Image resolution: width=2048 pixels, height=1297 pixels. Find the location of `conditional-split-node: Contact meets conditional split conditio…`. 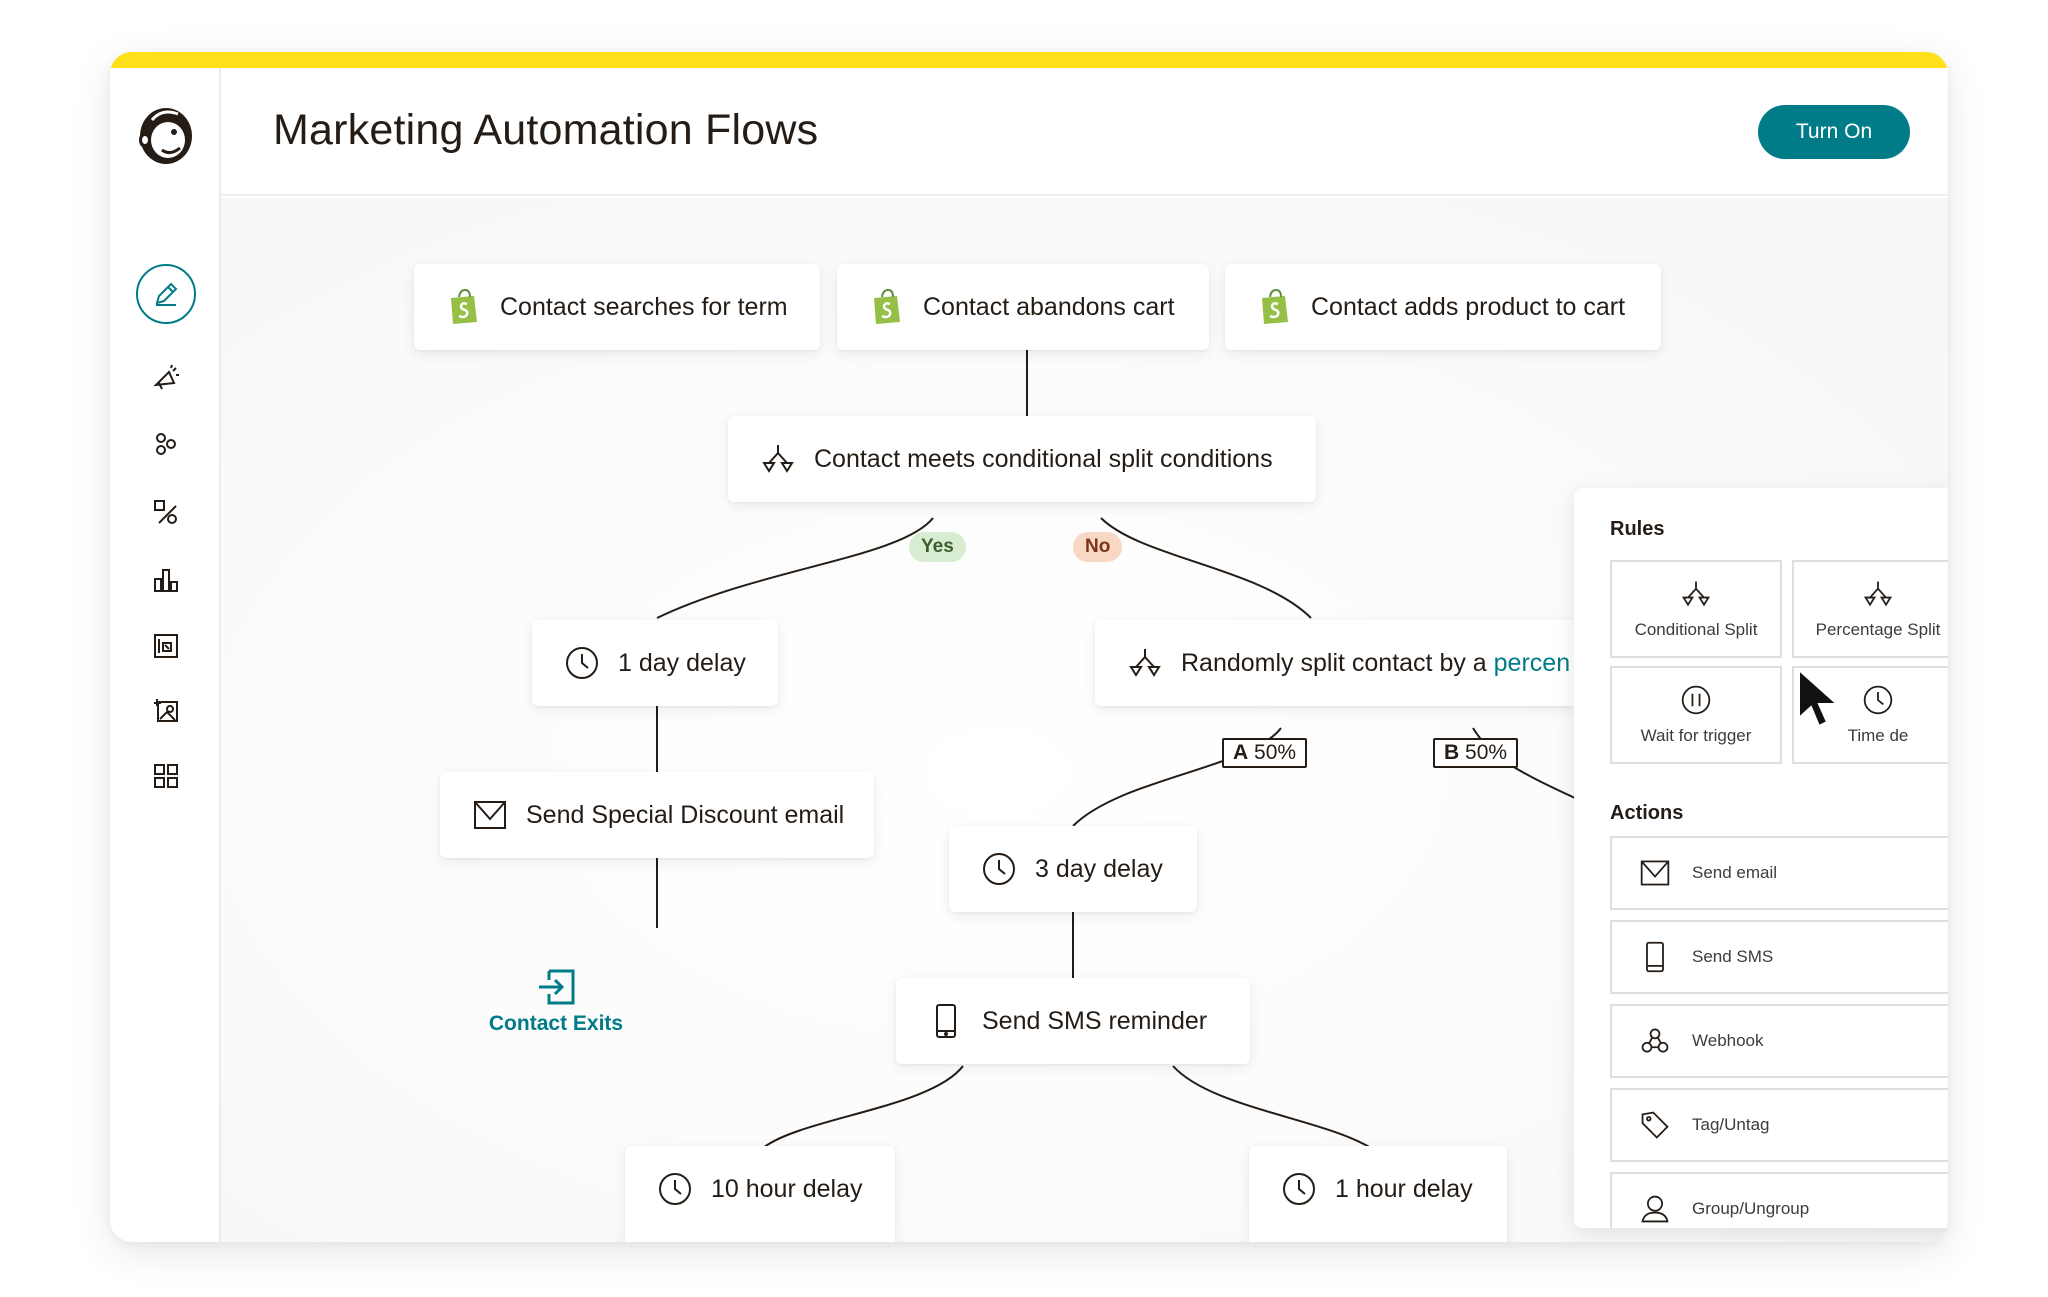

conditional-split-node: Contact meets conditional split conditio… is located at coordinates (1022, 459).